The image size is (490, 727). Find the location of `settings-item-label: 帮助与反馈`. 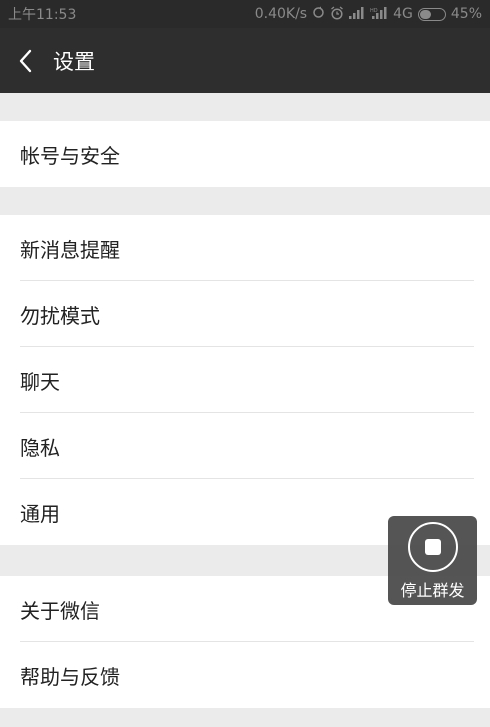

settings-item-label: 帮助与反馈 is located at coordinates (70, 676).